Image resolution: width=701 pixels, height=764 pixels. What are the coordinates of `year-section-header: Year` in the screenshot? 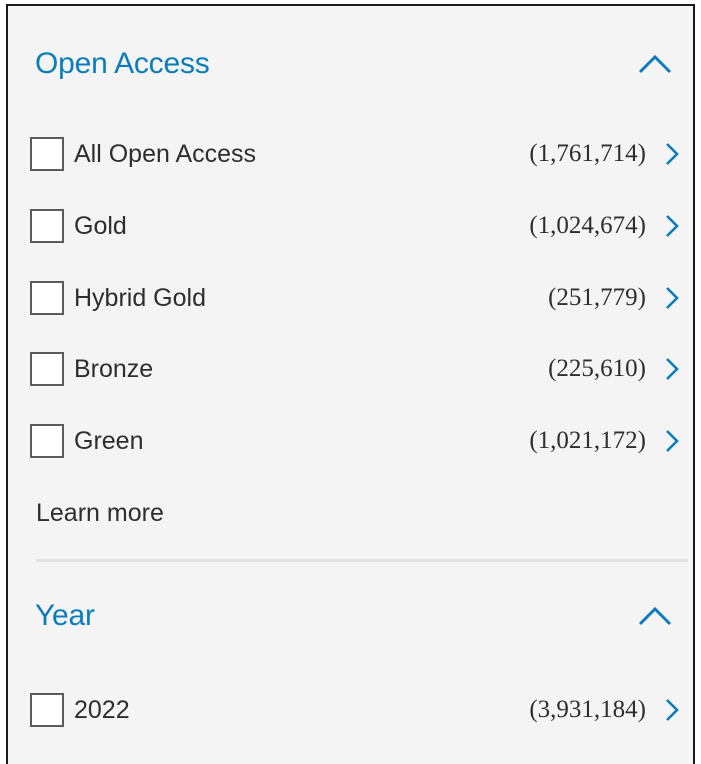 It's located at (355, 616).